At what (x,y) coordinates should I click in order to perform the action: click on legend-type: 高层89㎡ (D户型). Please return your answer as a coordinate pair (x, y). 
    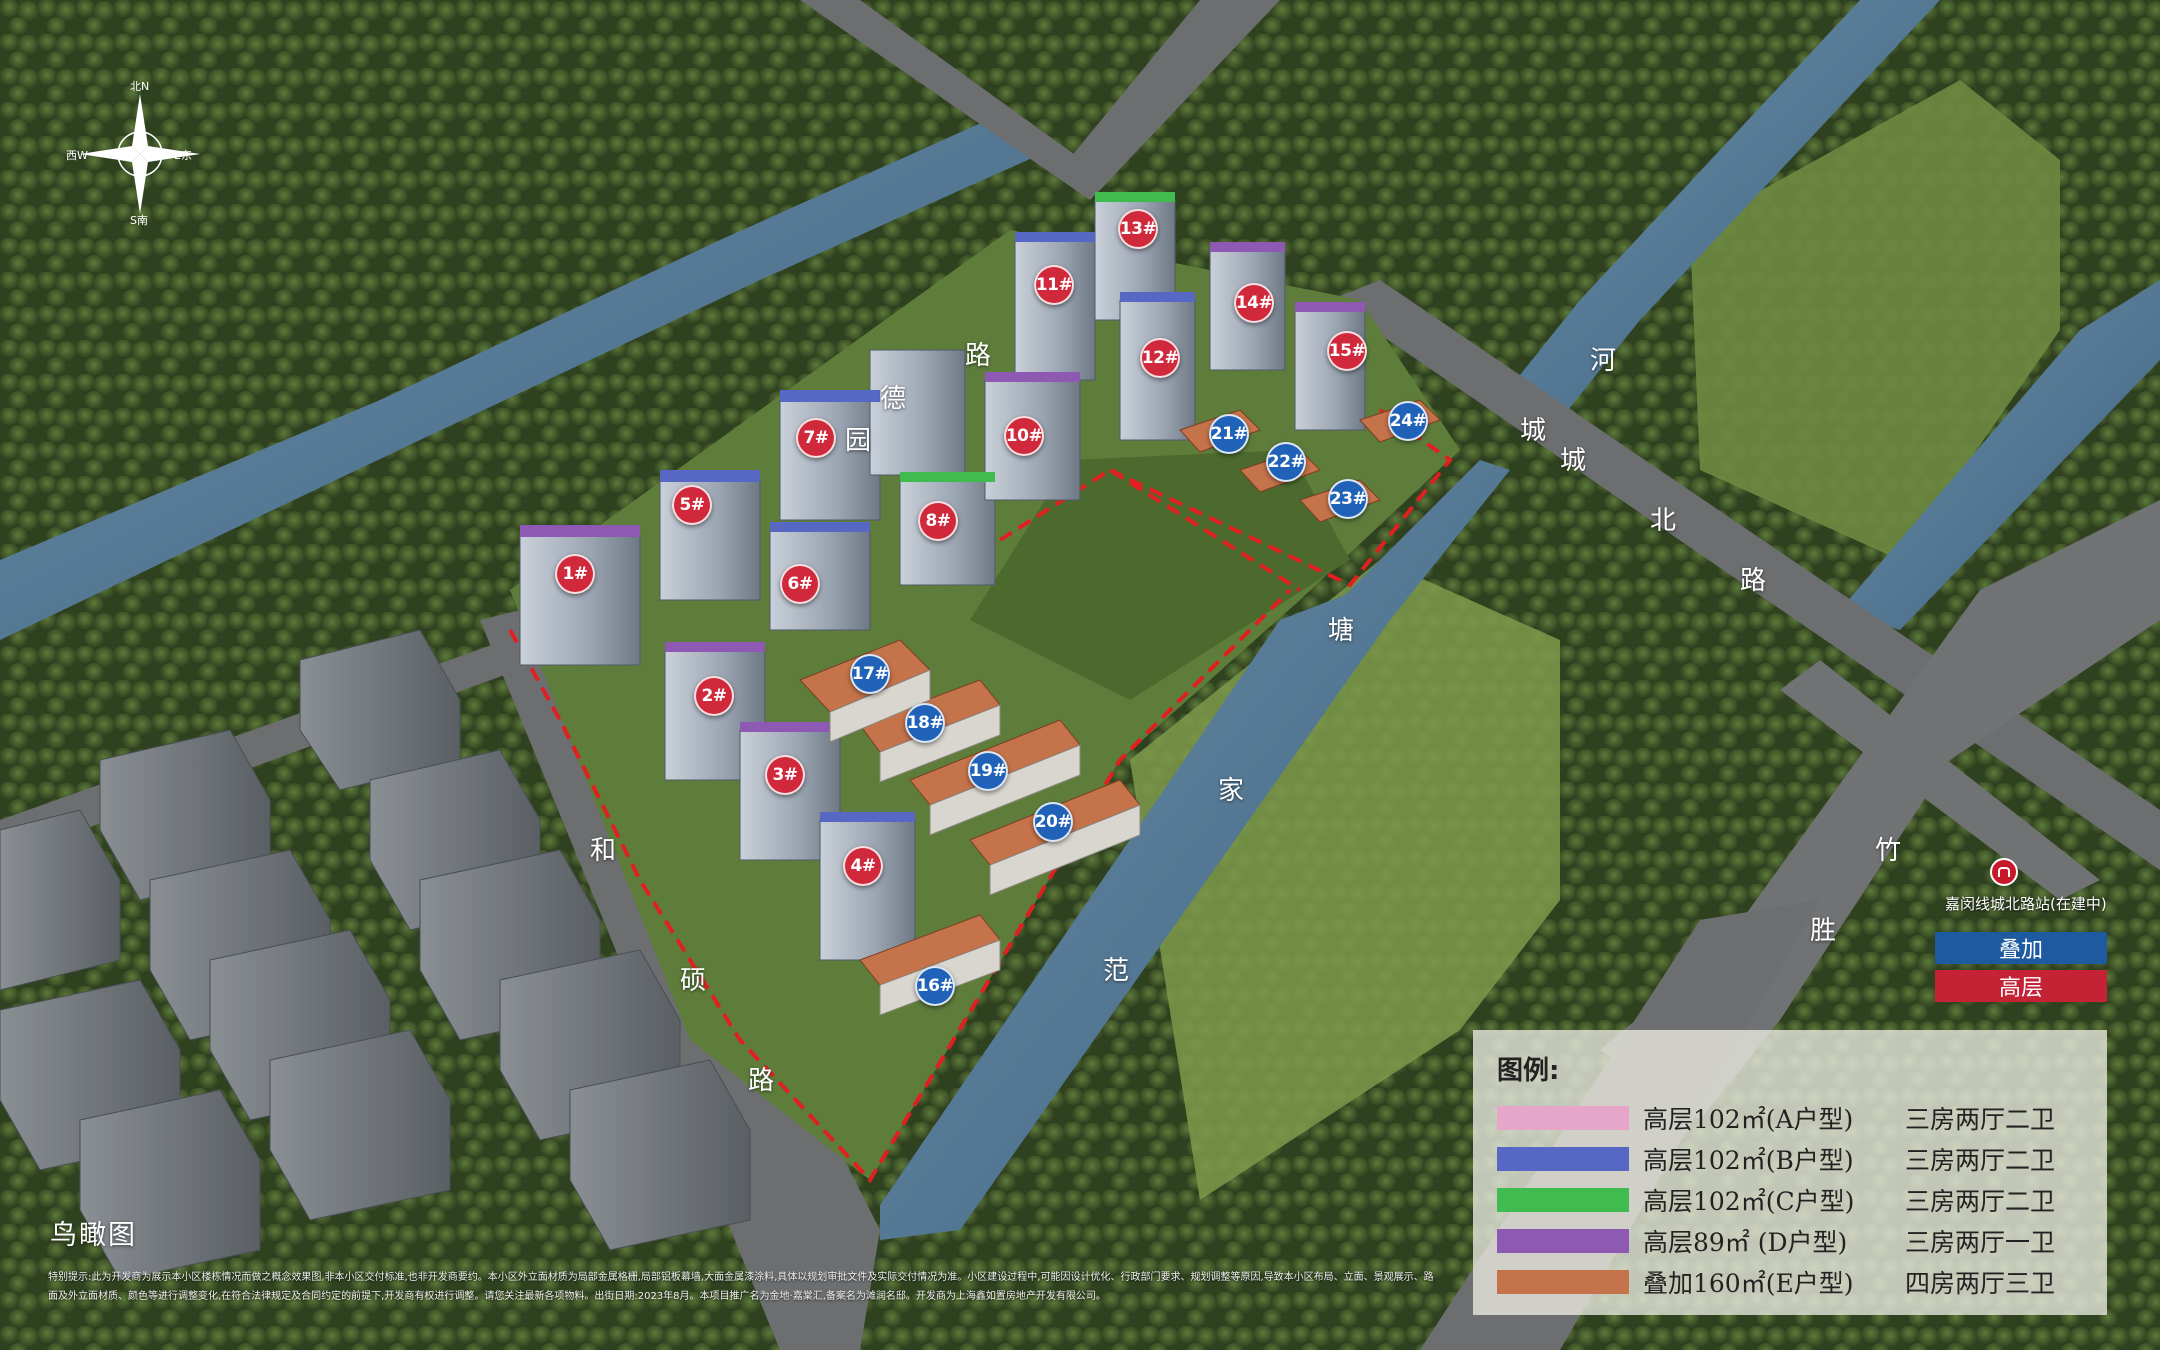
    Looking at the image, I should click on (1745, 1242).